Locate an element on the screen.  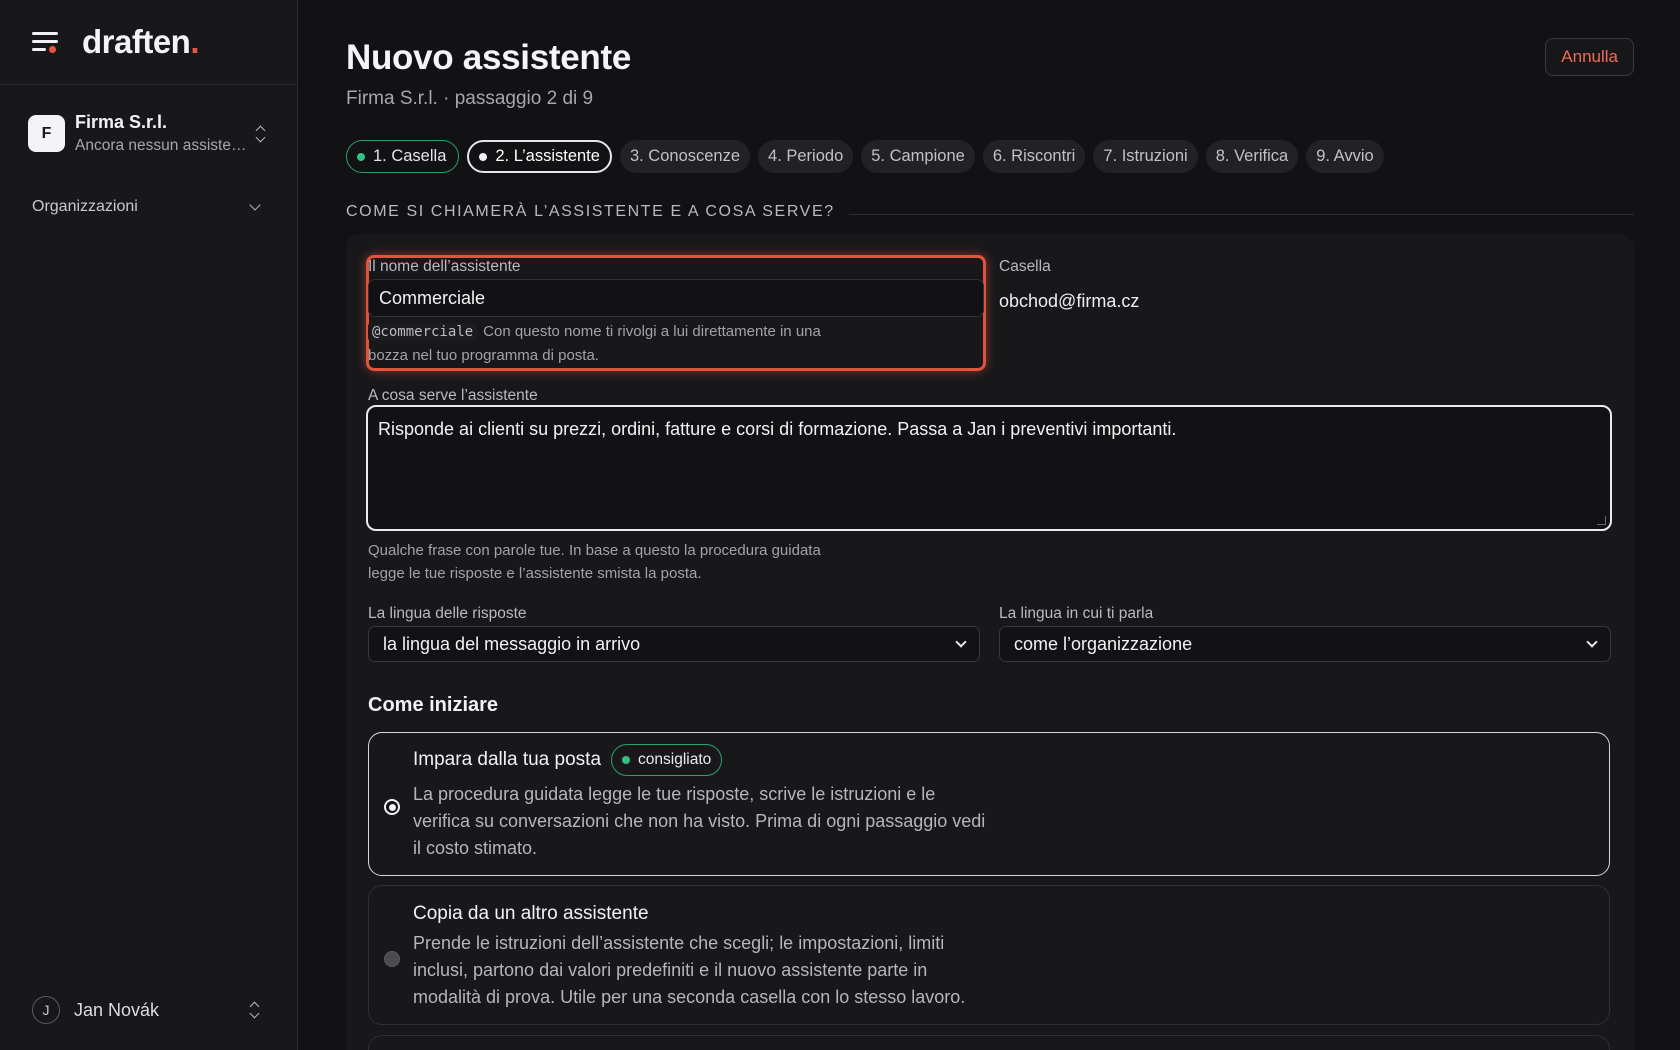
app-logo: draften. is located at coordinates (140, 42).